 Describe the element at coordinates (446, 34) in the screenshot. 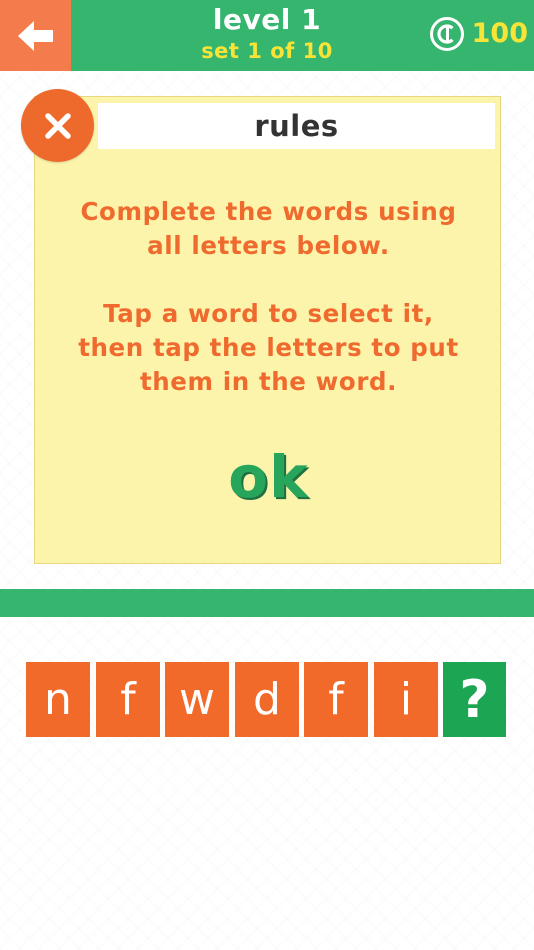

I see `coin-icon` at that location.